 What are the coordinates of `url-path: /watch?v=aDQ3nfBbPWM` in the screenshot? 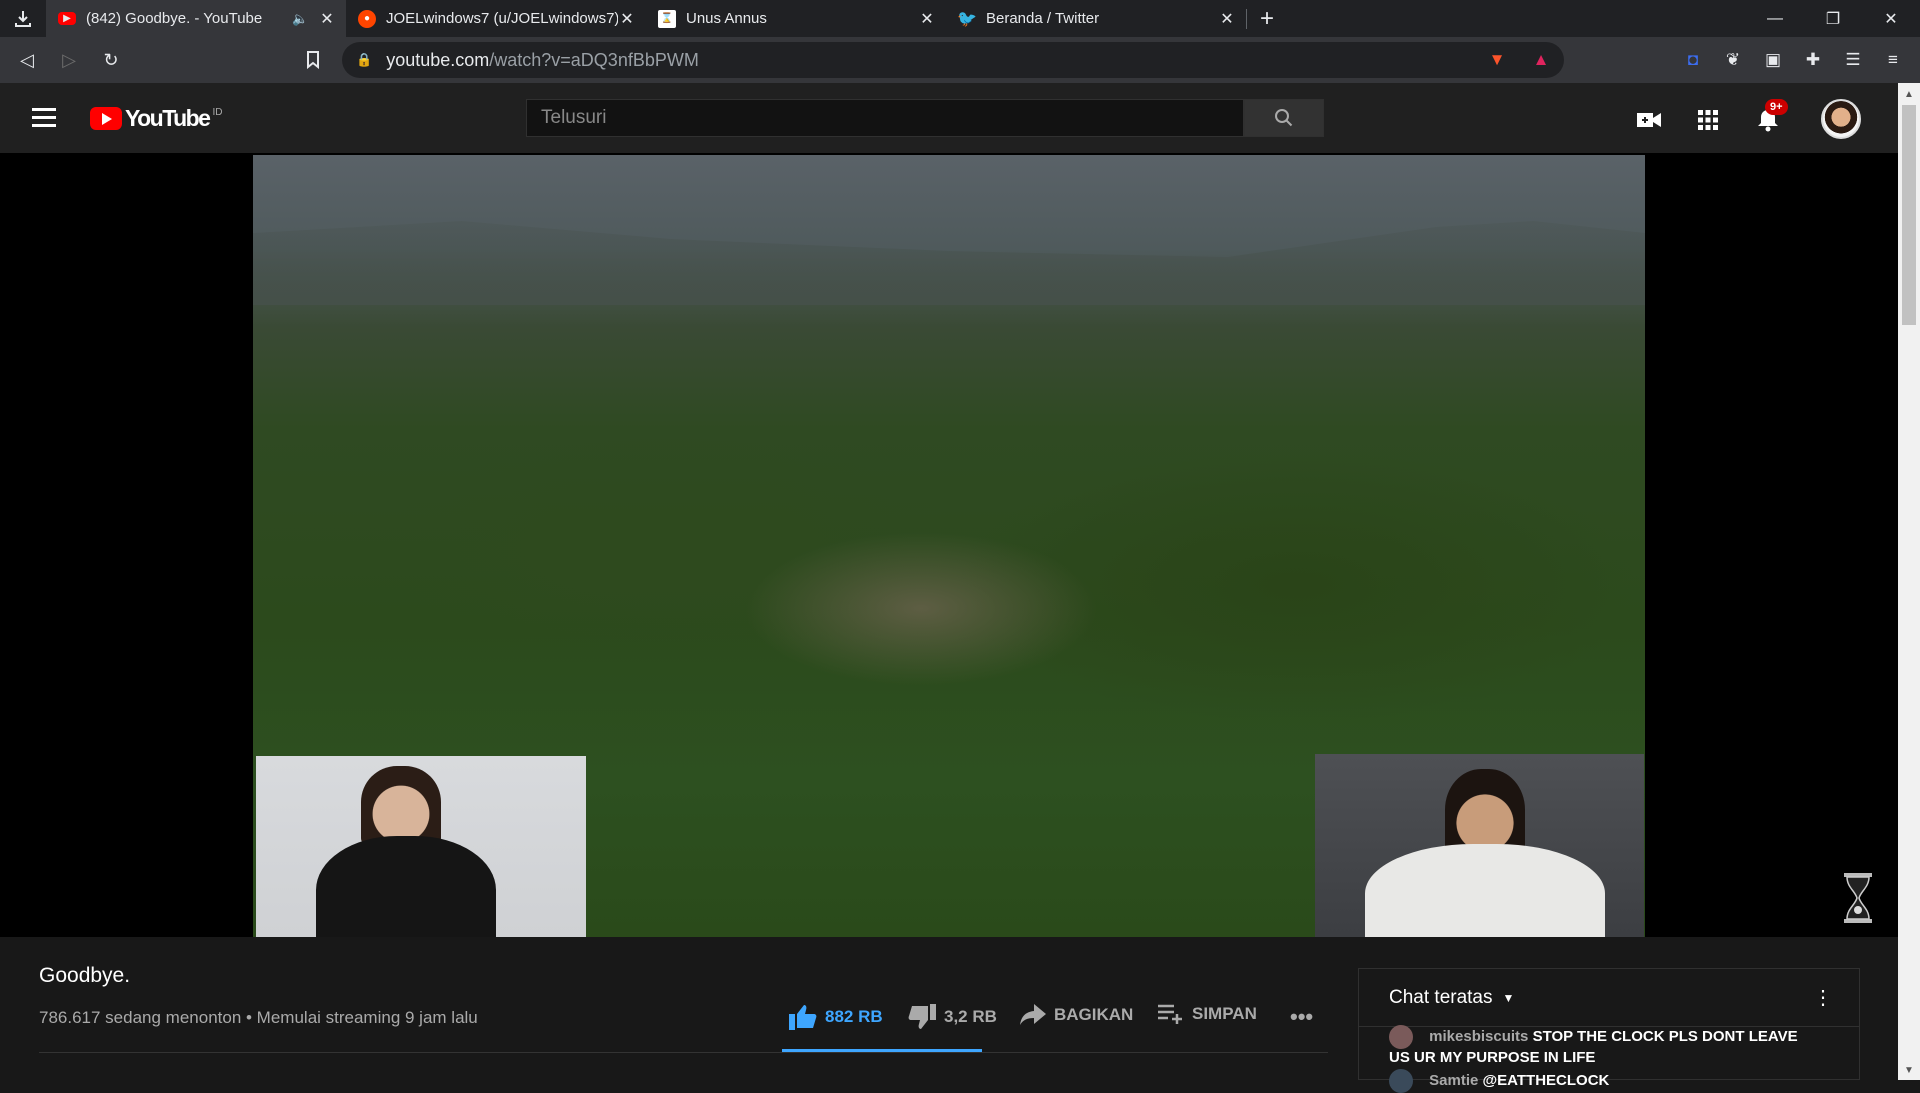 It's located at (594, 59).